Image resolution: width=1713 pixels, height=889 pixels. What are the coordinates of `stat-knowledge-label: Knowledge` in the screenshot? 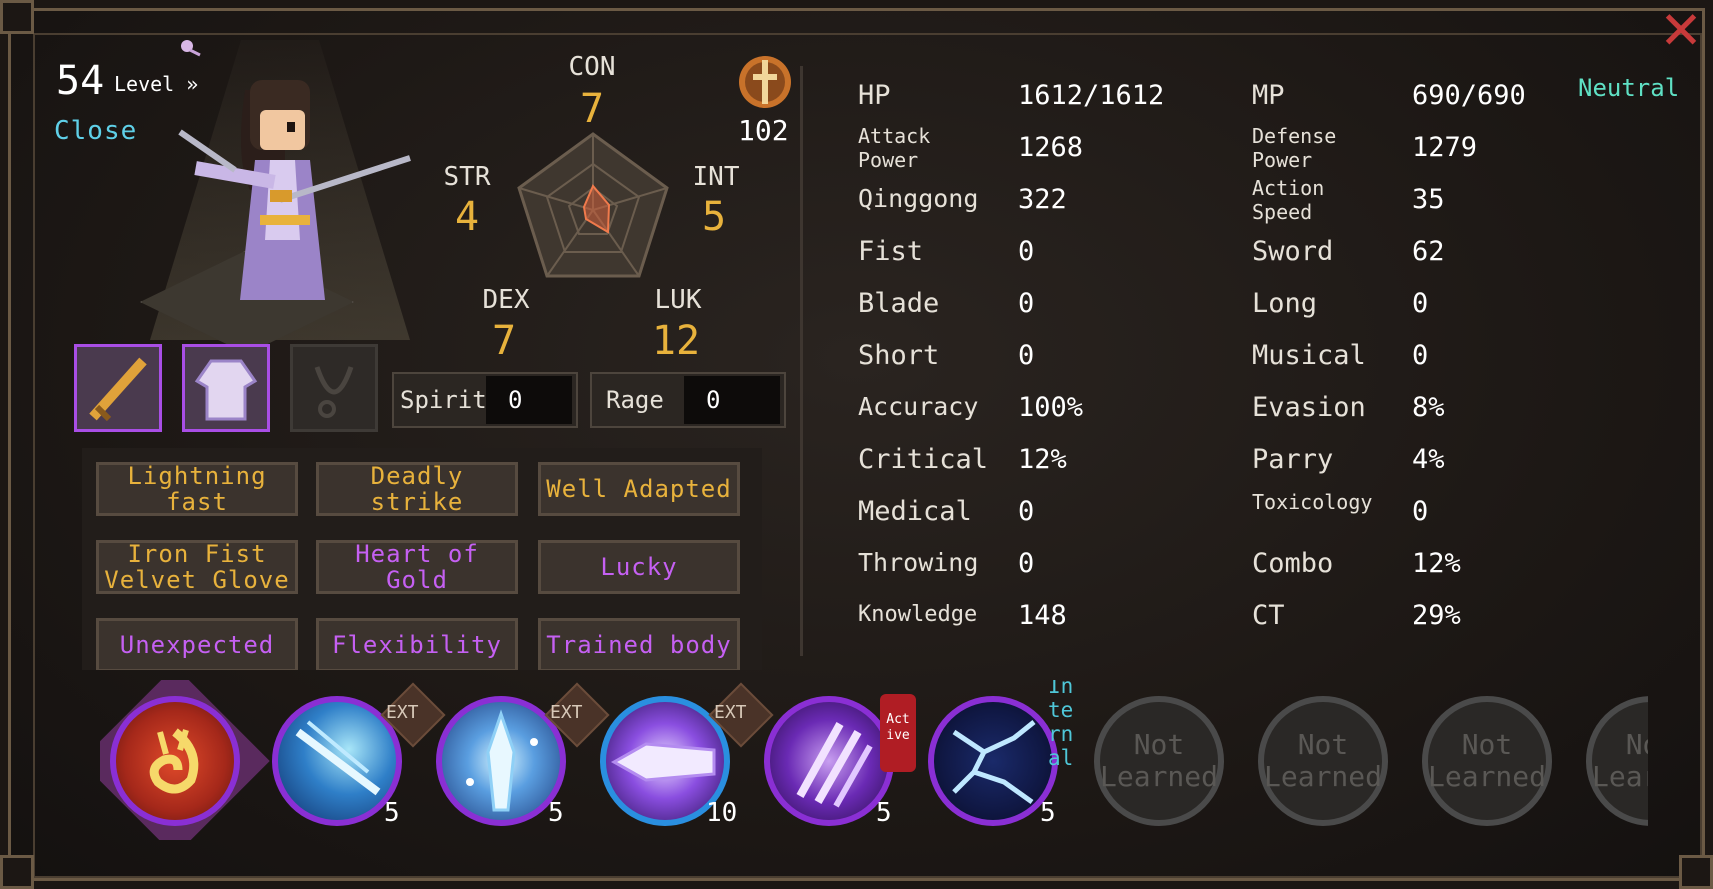 It's located at (918, 614).